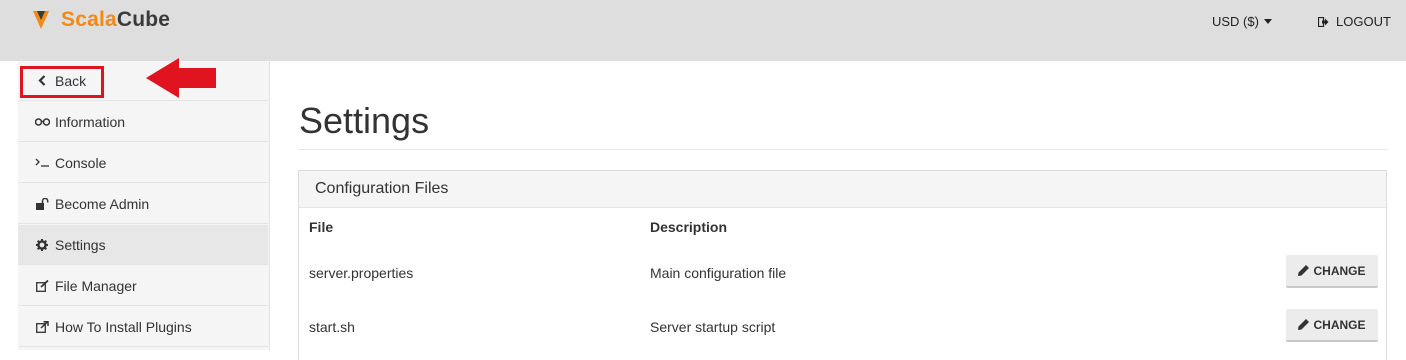 The width and height of the screenshot is (1406, 360). What do you see at coordinates (718, 273) in the screenshot?
I see `row-description: Main configuration file` at bounding box center [718, 273].